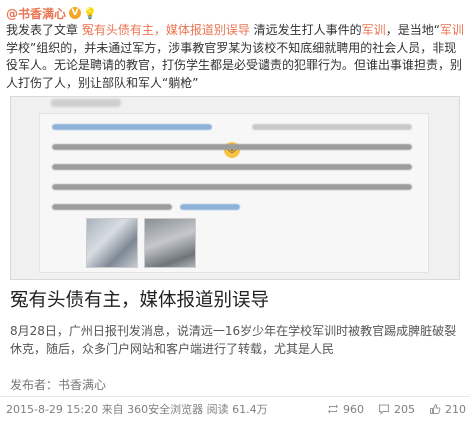 The image size is (470, 422). Describe the element at coordinates (75, 13) in the screenshot. I see `verified-icon: V` at that location.